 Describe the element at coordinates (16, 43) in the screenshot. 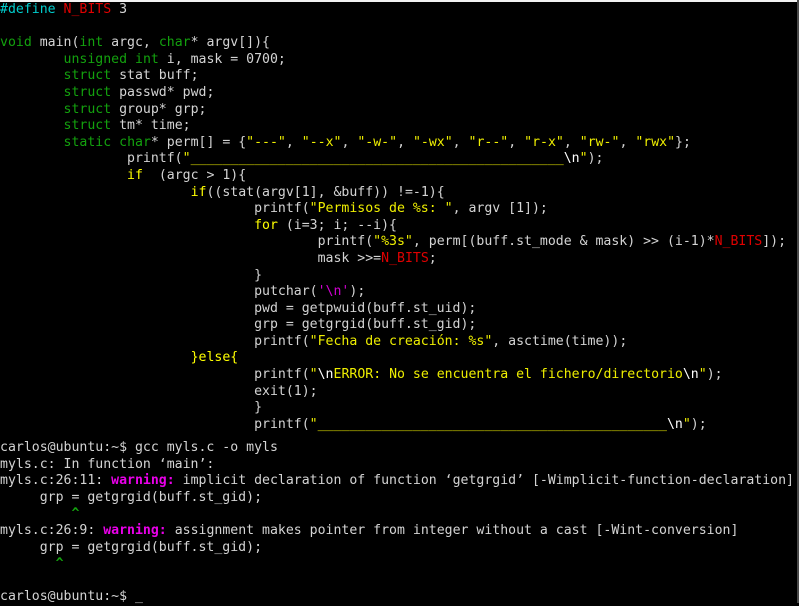

I see `code-token: void` at that location.